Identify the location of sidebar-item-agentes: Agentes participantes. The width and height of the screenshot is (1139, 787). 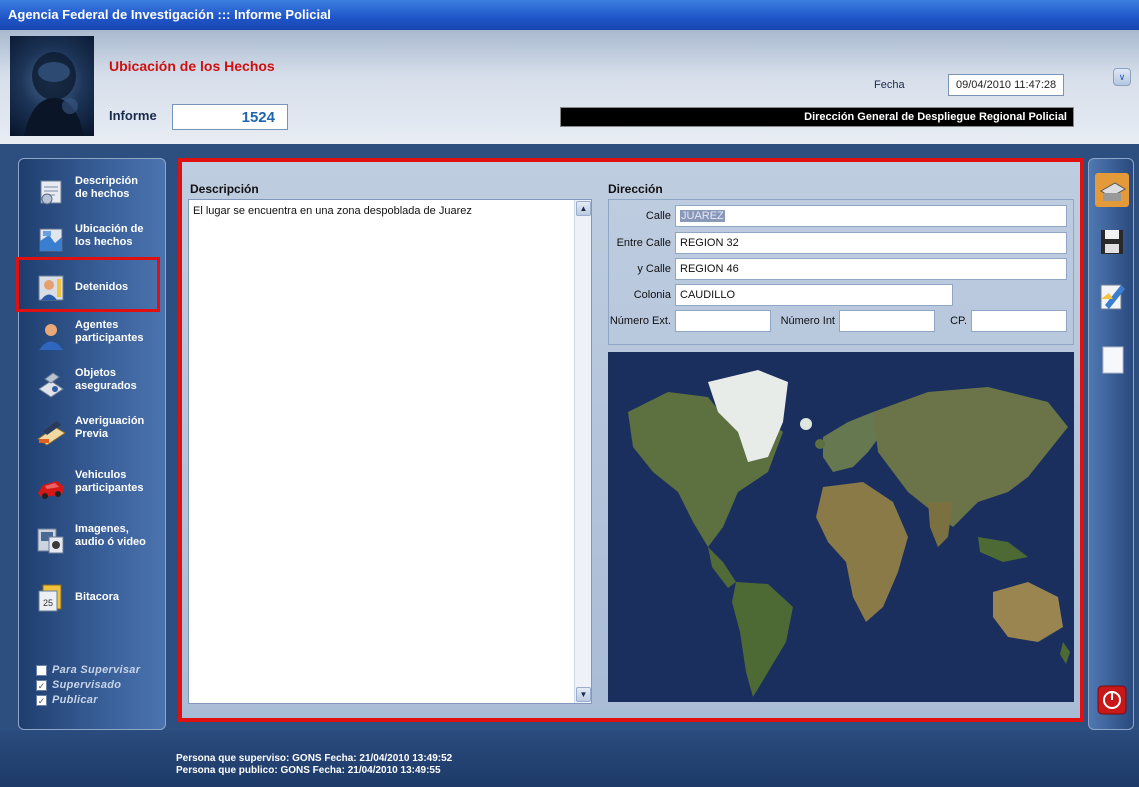
(98, 338).